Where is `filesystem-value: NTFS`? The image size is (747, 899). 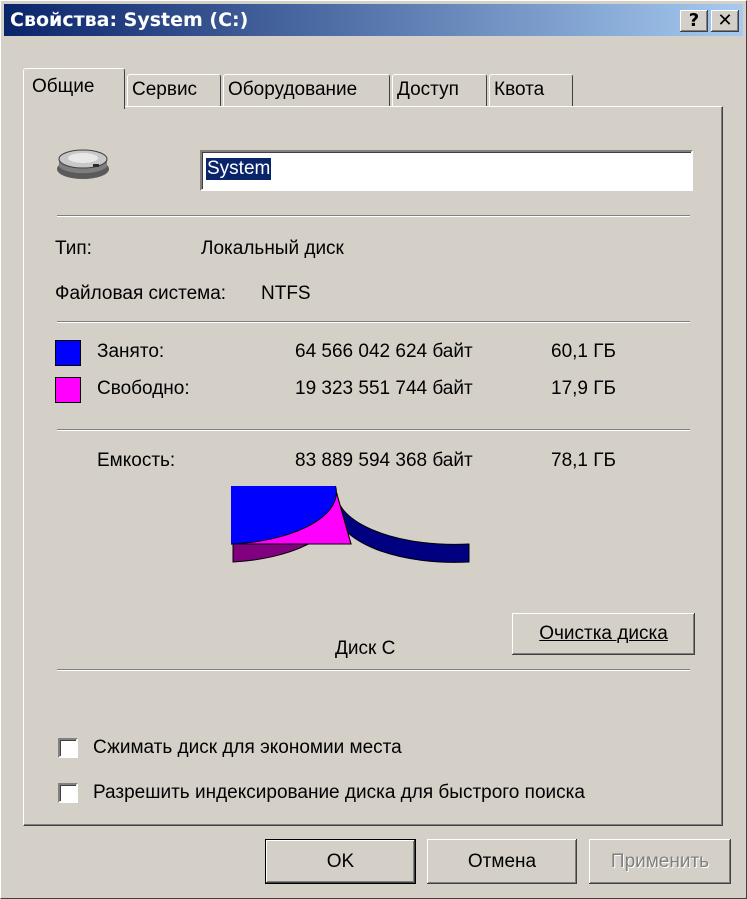 filesystem-value: NTFS is located at coordinates (286, 293).